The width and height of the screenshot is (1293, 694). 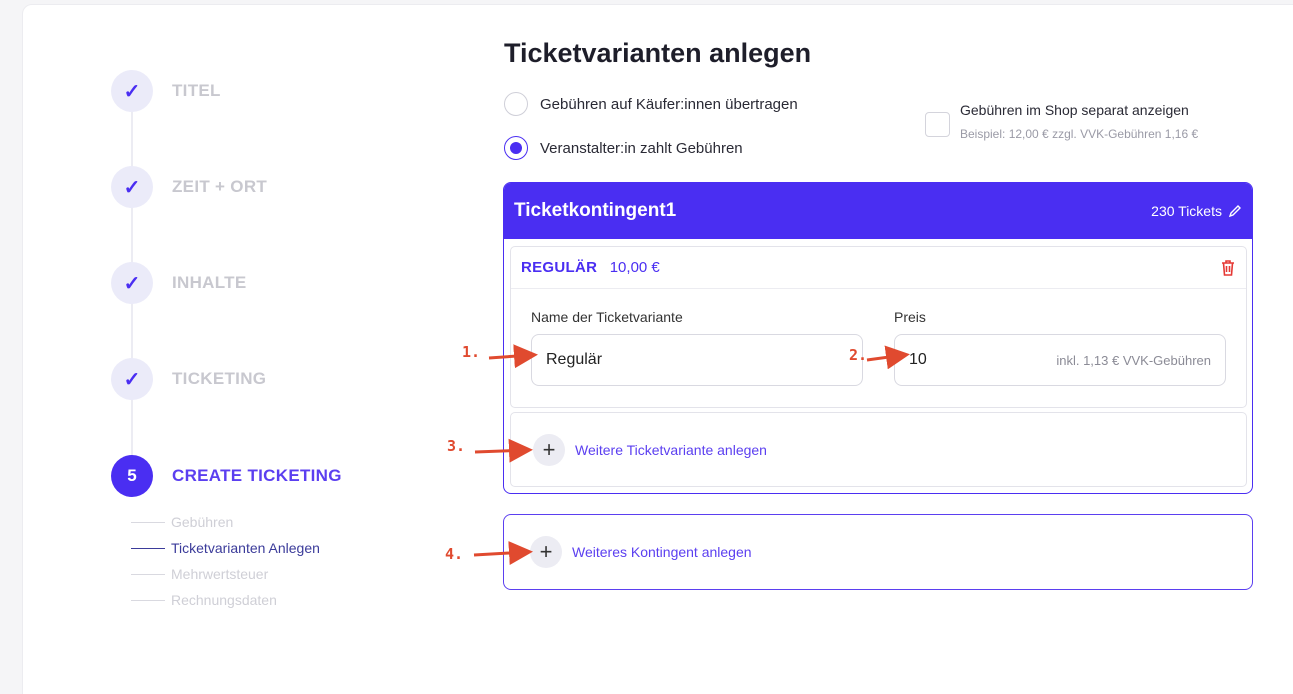 I want to click on annotation-3: 3., so click(x=456, y=446).